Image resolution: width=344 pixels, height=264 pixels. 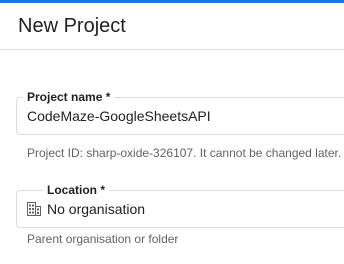 I want to click on location-label: Location *, so click(x=76, y=190).